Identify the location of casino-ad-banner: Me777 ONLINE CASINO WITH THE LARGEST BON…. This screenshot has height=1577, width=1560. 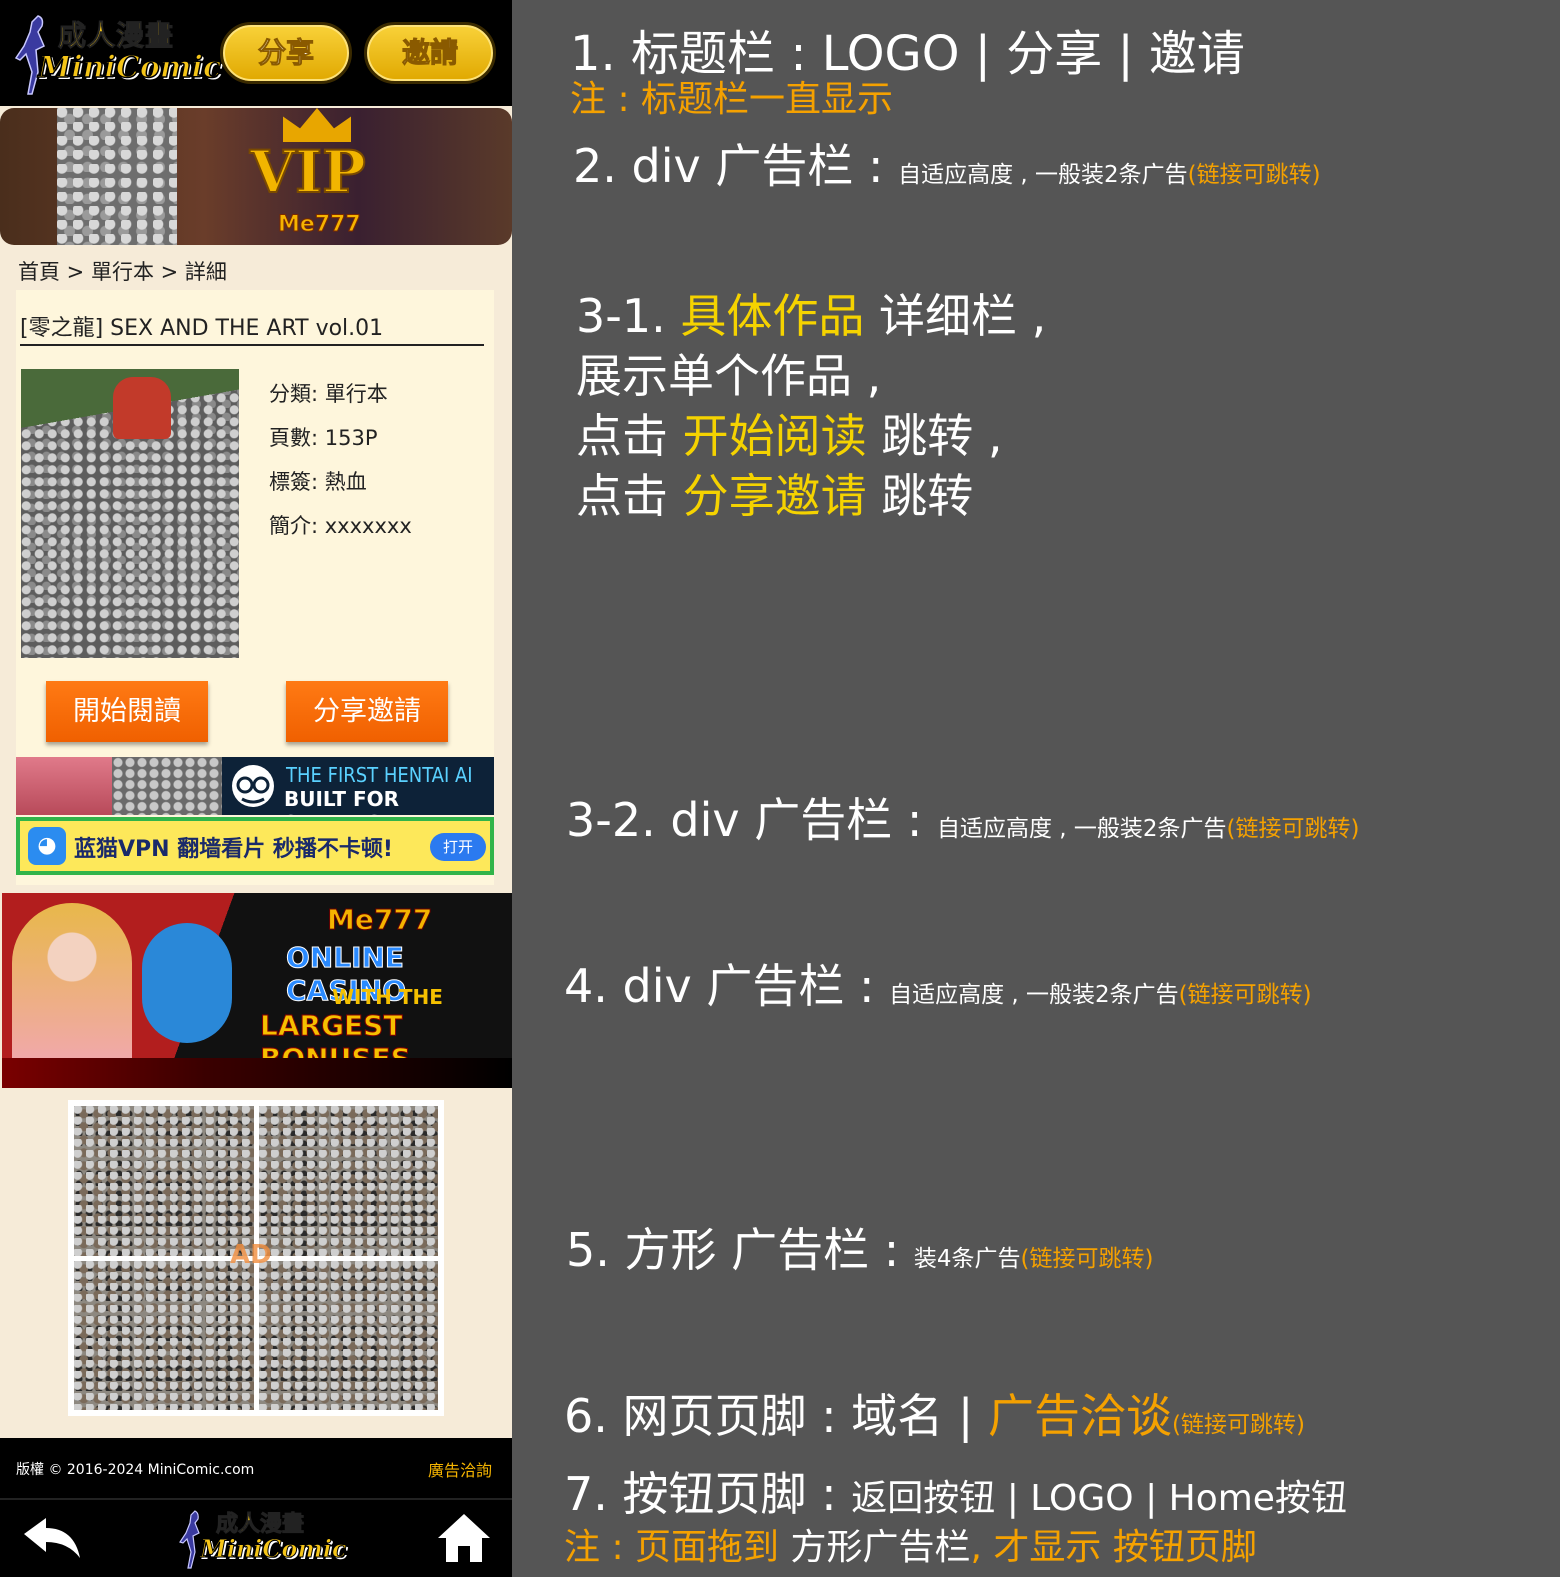
(257, 990).